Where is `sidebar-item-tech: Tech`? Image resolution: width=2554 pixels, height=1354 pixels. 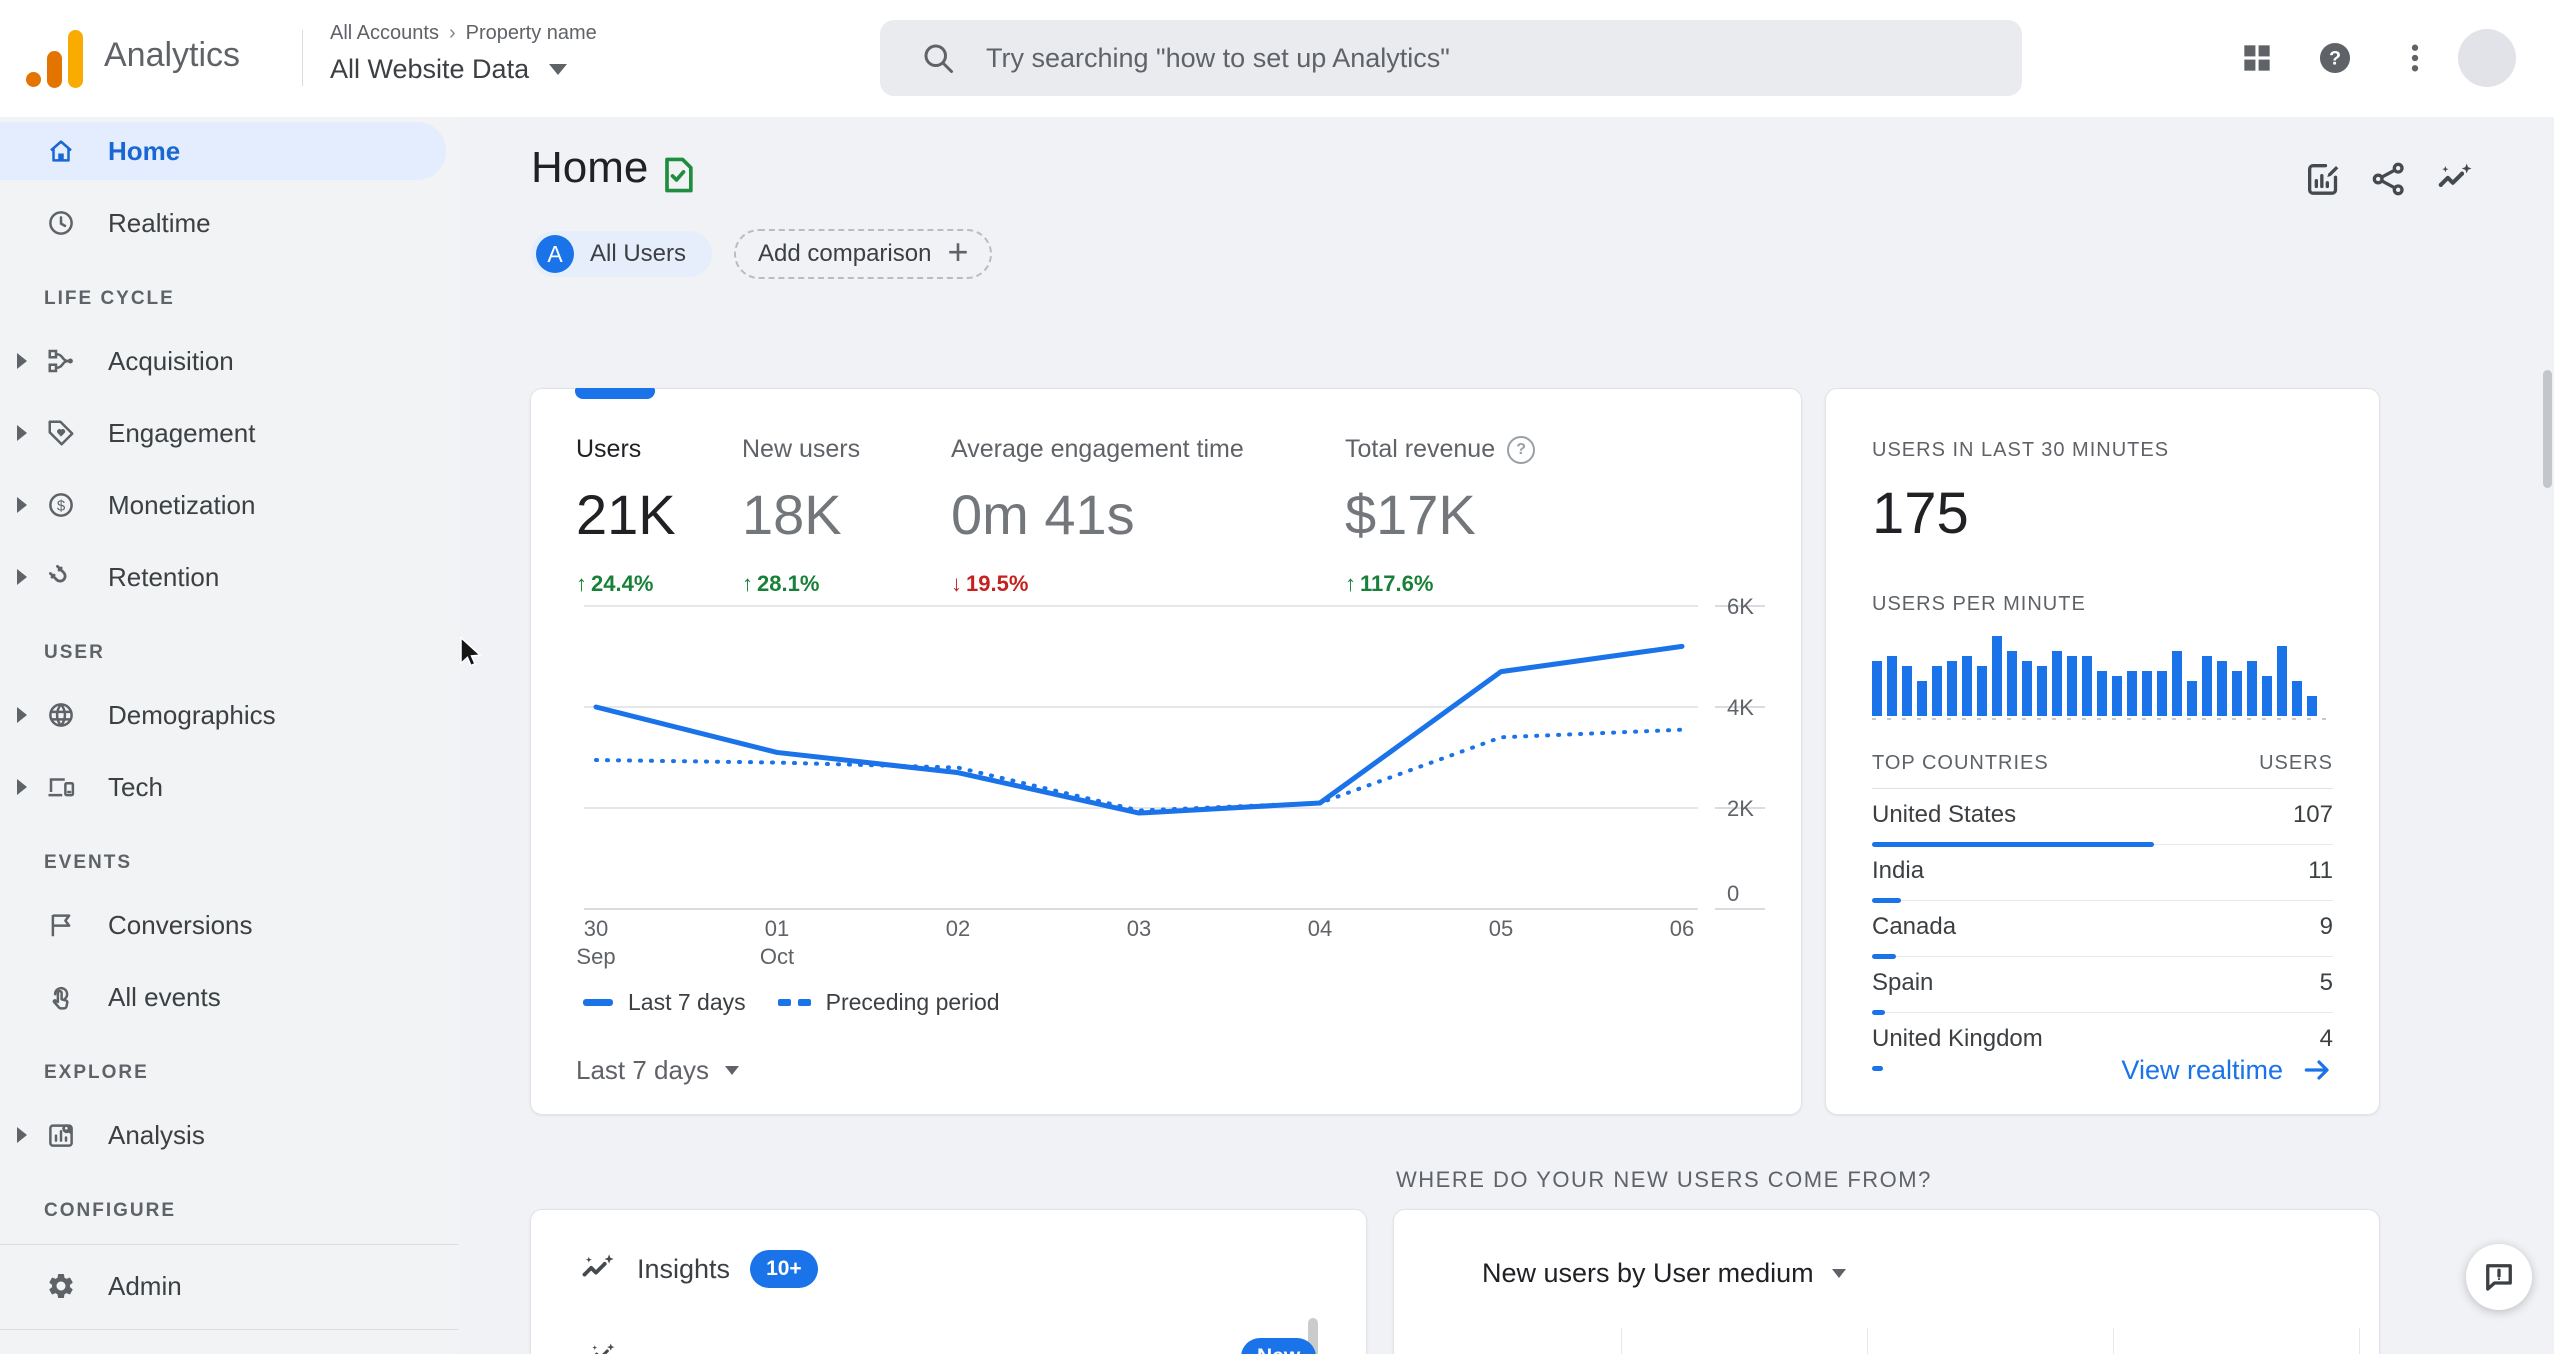
sidebar-item-tech: Tech is located at coordinates (229, 787).